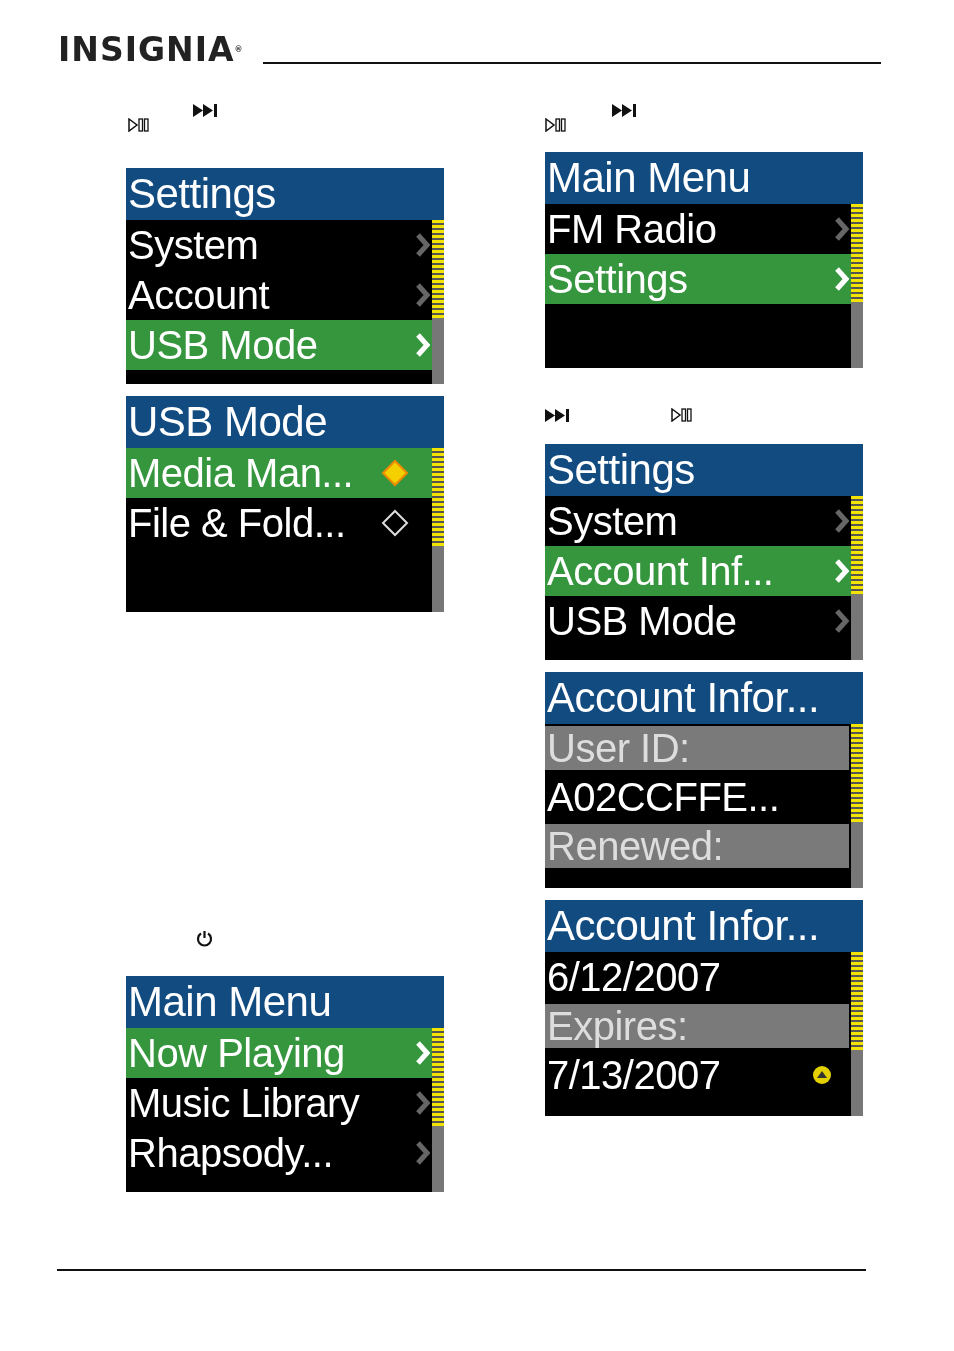  What do you see at coordinates (634, 977) in the screenshot?
I see `menu-row-text: 6/12/2007` at bounding box center [634, 977].